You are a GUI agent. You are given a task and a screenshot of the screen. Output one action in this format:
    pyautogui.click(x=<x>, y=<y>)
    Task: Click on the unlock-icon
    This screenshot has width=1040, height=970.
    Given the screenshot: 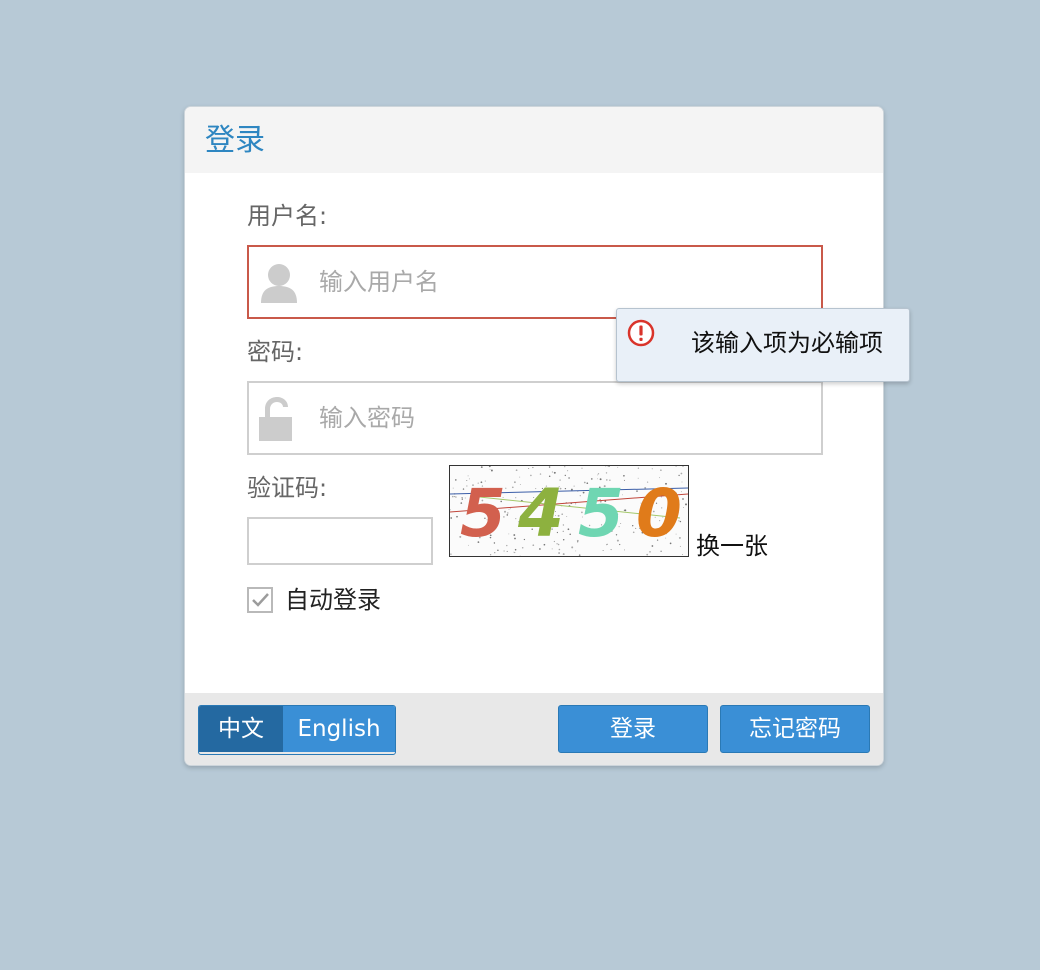 What is the action you would take?
    pyautogui.click(x=275, y=419)
    